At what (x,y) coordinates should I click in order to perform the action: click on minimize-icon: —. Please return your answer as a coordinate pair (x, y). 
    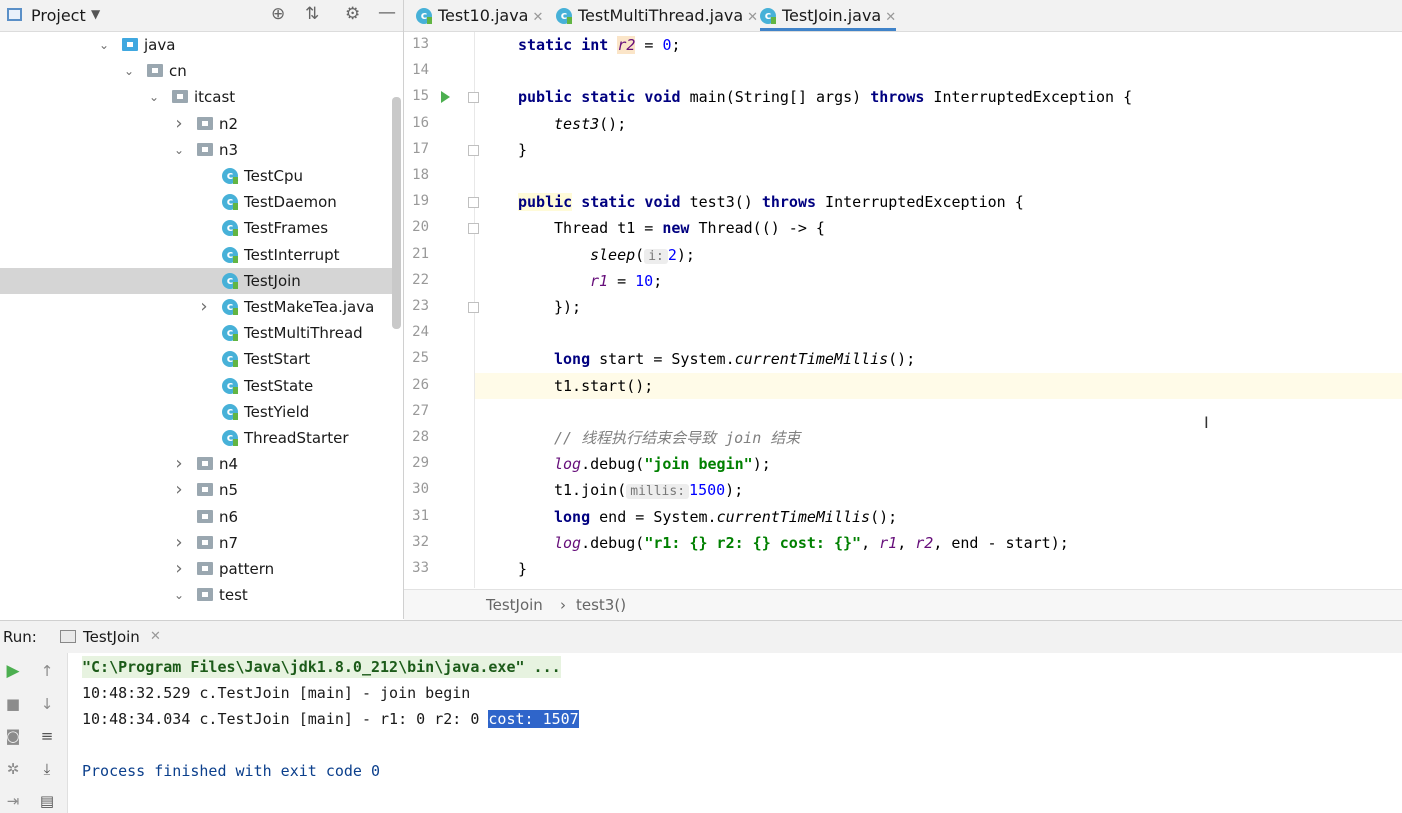
    Looking at the image, I should click on (387, 12).